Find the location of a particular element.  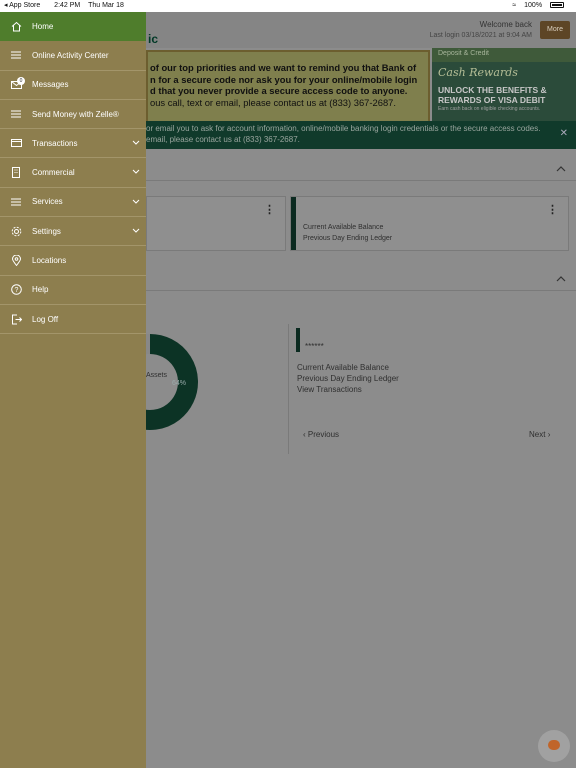

drawer-item-online-activity-center: Online Activity Center is located at coordinates (73, 56).